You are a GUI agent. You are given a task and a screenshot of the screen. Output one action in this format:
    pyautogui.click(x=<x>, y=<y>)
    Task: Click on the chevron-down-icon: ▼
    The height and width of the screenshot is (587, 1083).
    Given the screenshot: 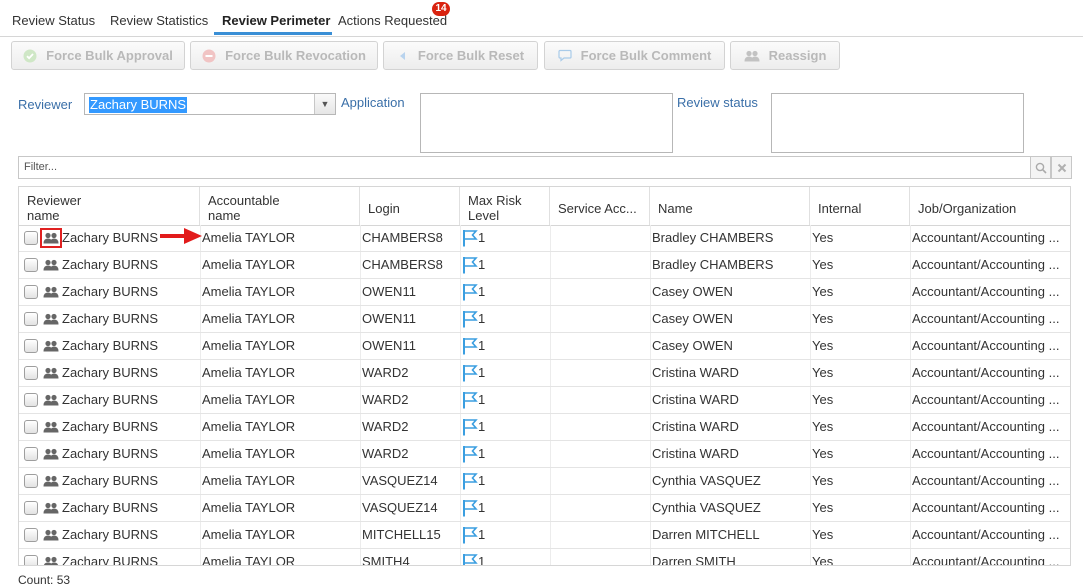 What is the action you would take?
    pyautogui.click(x=324, y=104)
    